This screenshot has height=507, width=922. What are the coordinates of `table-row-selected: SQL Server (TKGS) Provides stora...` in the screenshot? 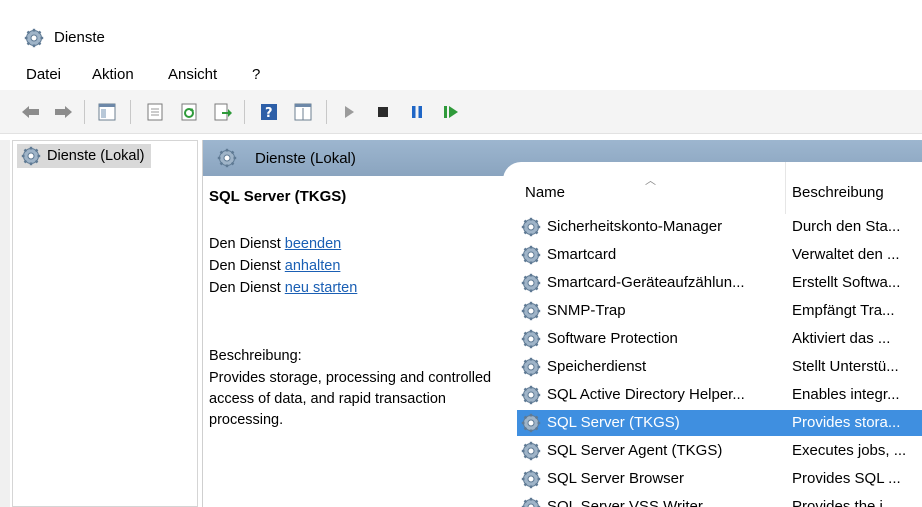 It's located at (719, 423).